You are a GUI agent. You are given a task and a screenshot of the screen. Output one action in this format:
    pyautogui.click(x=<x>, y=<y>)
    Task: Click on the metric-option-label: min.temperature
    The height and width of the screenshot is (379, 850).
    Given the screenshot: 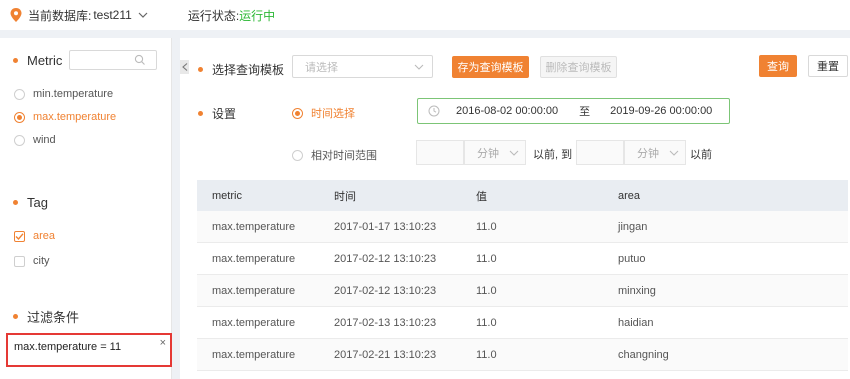 What is the action you would take?
    pyautogui.click(x=73, y=94)
    